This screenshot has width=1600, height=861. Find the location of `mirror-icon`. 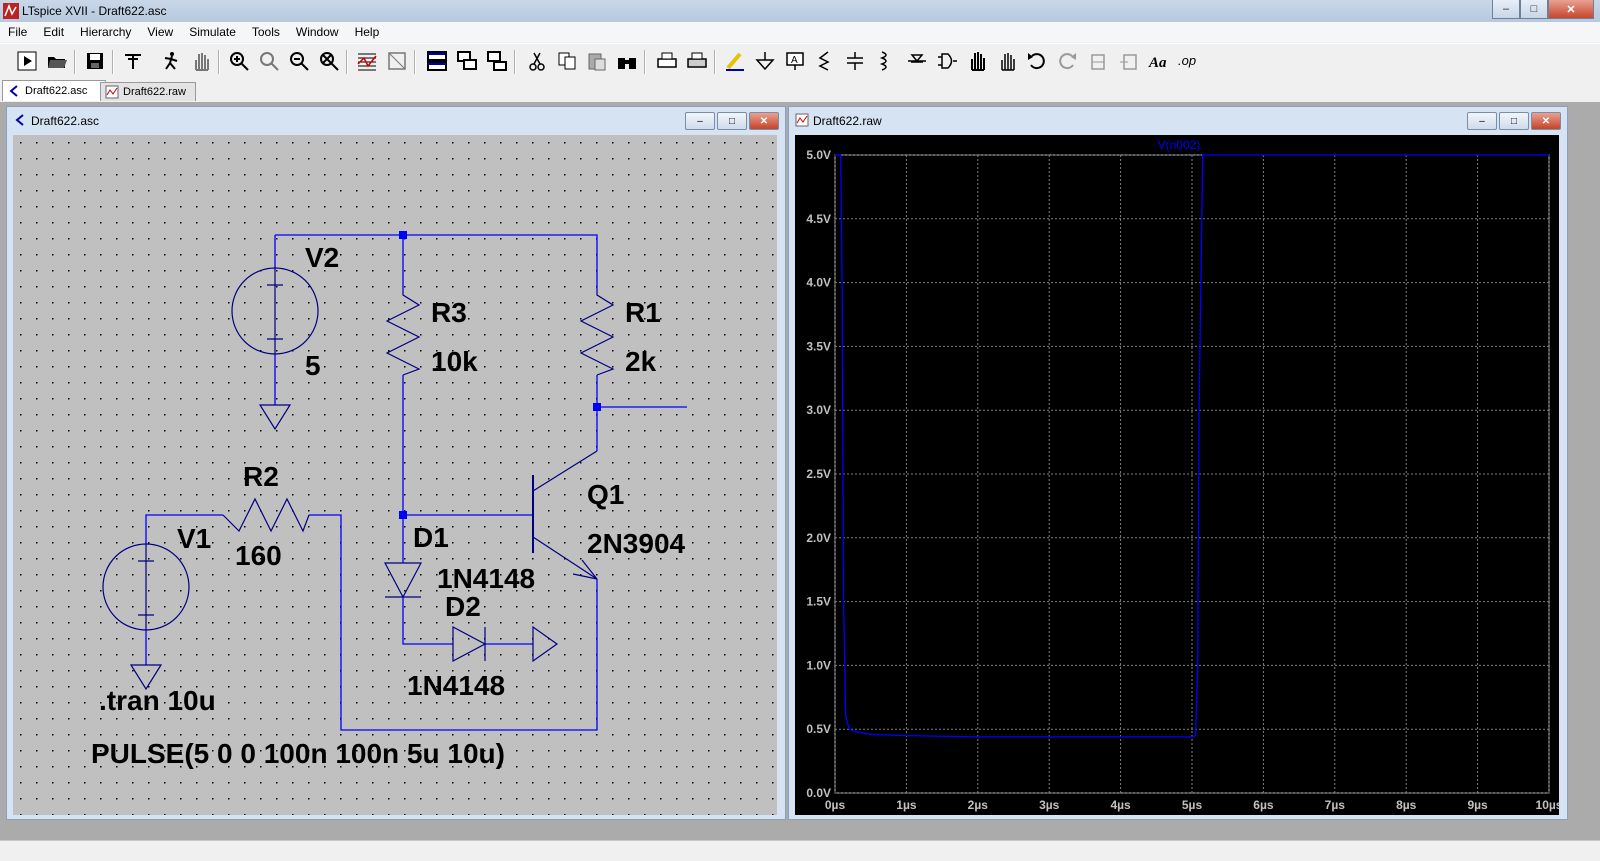

mirror-icon is located at coordinates (1129, 61).